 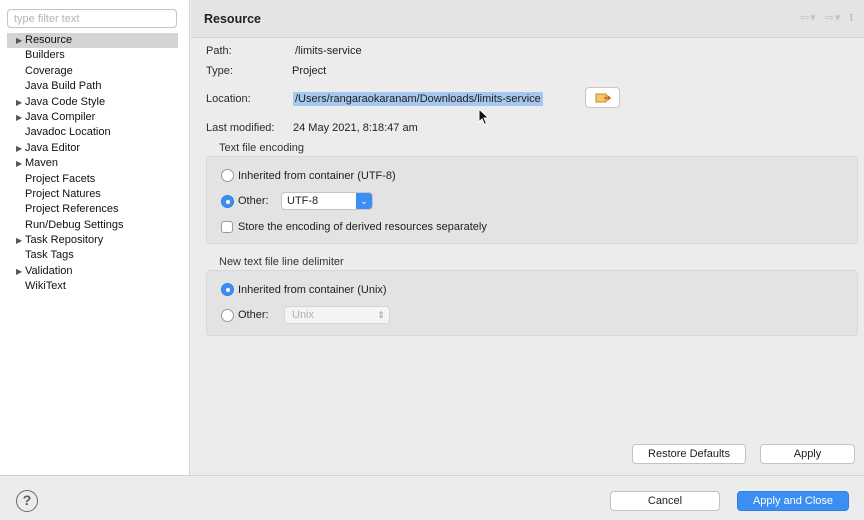 What do you see at coordinates (227, 315) in the screenshot?
I see `delimiter-other-radio` at bounding box center [227, 315].